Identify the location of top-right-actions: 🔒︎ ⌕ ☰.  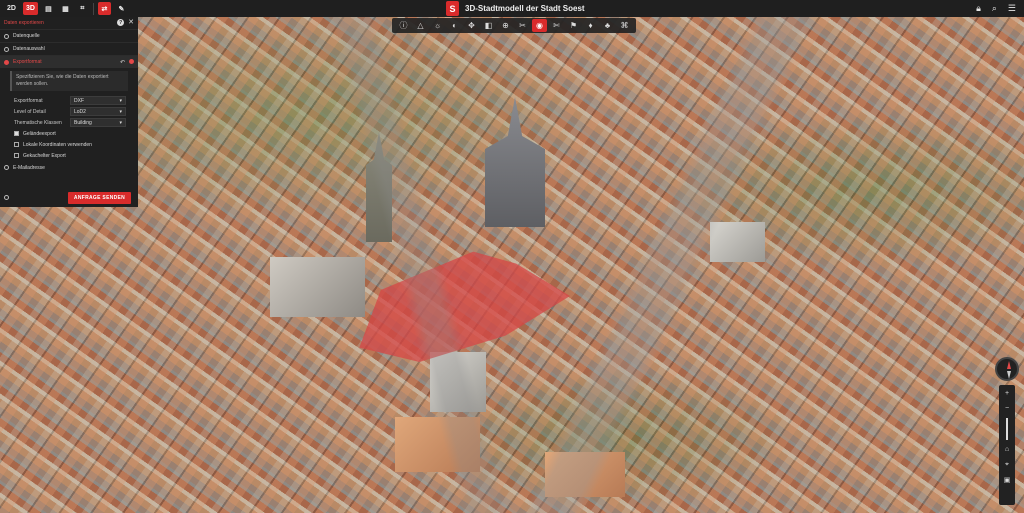
(996, 8).